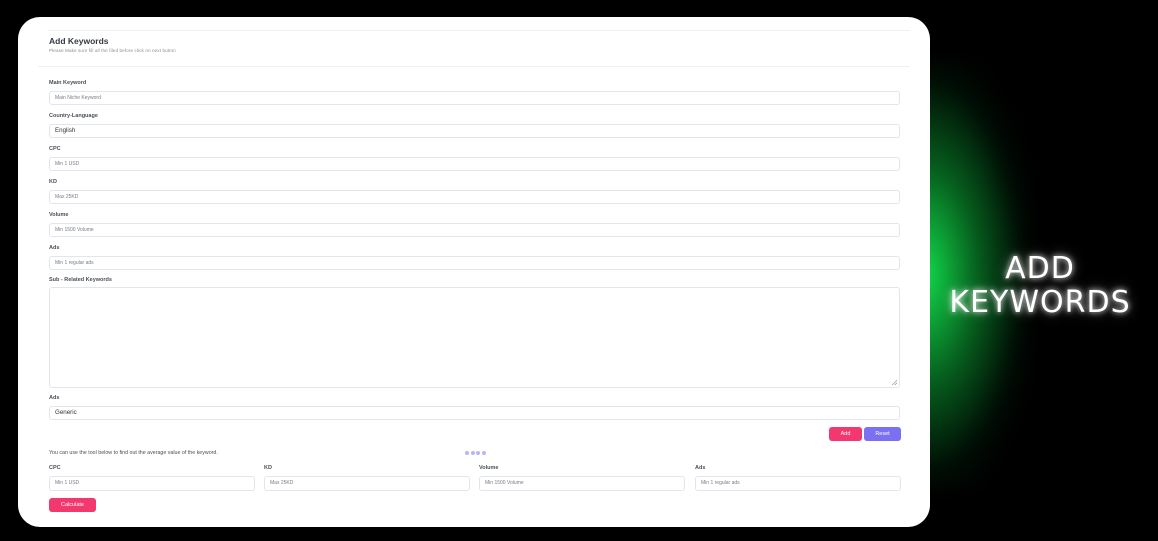  I want to click on side-title-line2: KEYWORDS, so click(1040, 302).